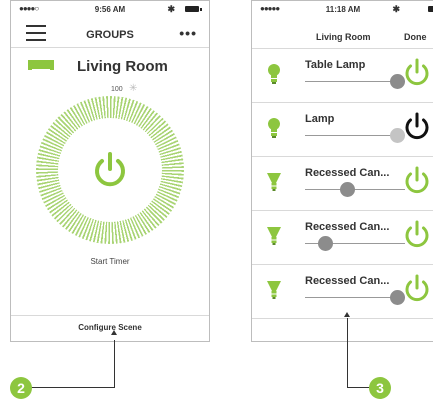  I want to click on header-divider, so click(110, 47).